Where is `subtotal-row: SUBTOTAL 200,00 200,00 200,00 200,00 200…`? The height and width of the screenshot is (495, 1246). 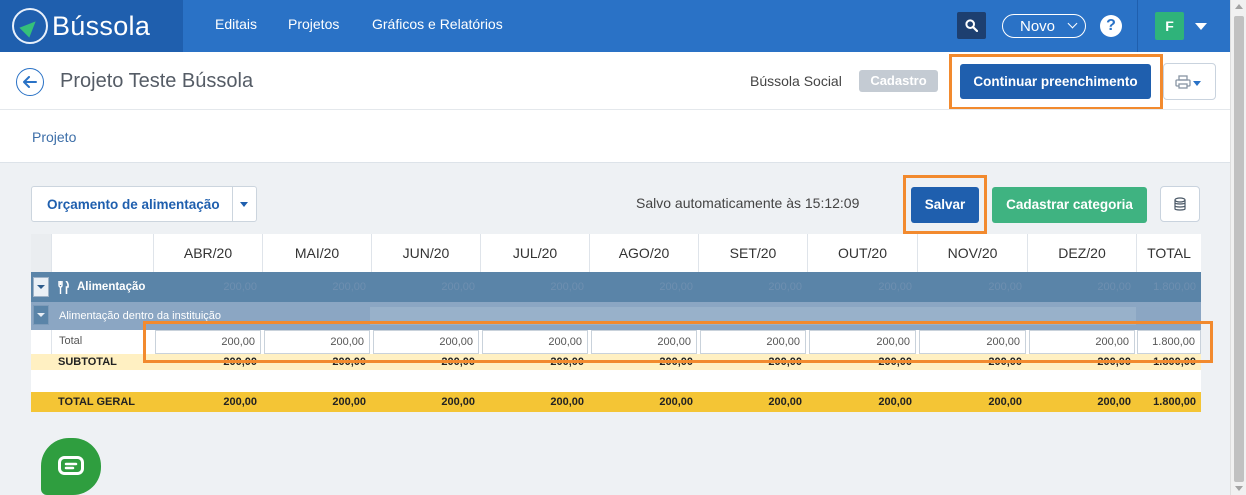 subtotal-row: SUBTOTAL 200,00 200,00 200,00 200,00 200… is located at coordinates (616, 362).